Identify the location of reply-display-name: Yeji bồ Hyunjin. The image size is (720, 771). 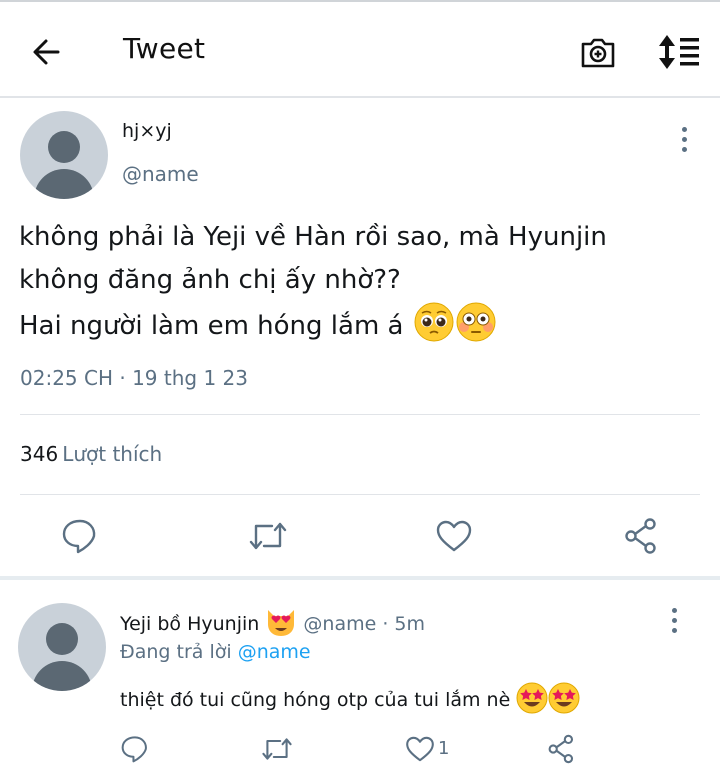
(189, 624).